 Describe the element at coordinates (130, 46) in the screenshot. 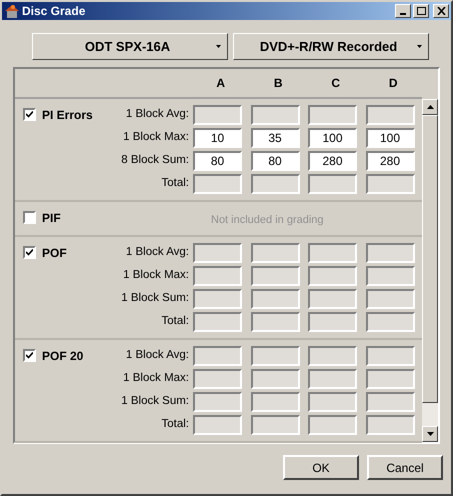

I see `dropdown: ODT SPX-16A` at that location.